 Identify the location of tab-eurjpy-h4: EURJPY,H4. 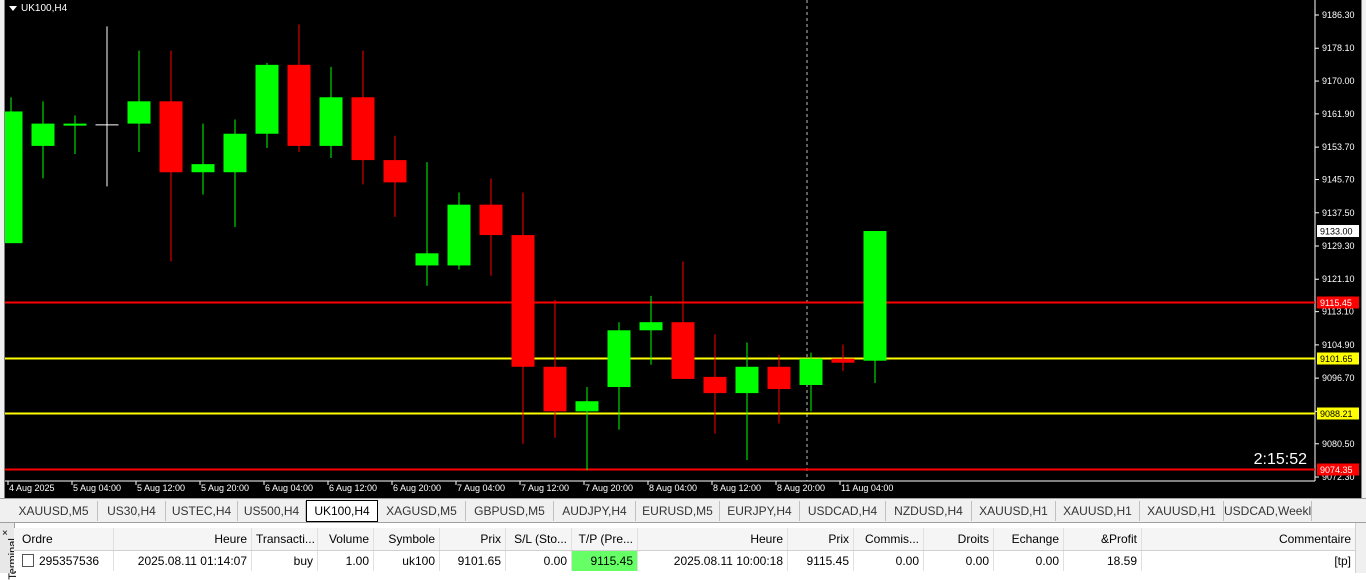
(760, 511).